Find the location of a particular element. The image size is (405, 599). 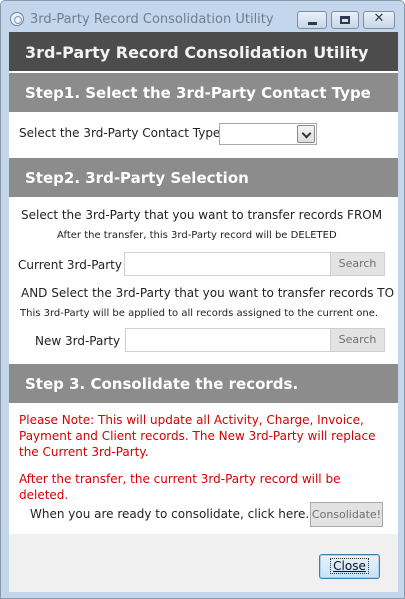

window-title: 3rd-Party Record Consolidation Utility is located at coordinates (152, 19).